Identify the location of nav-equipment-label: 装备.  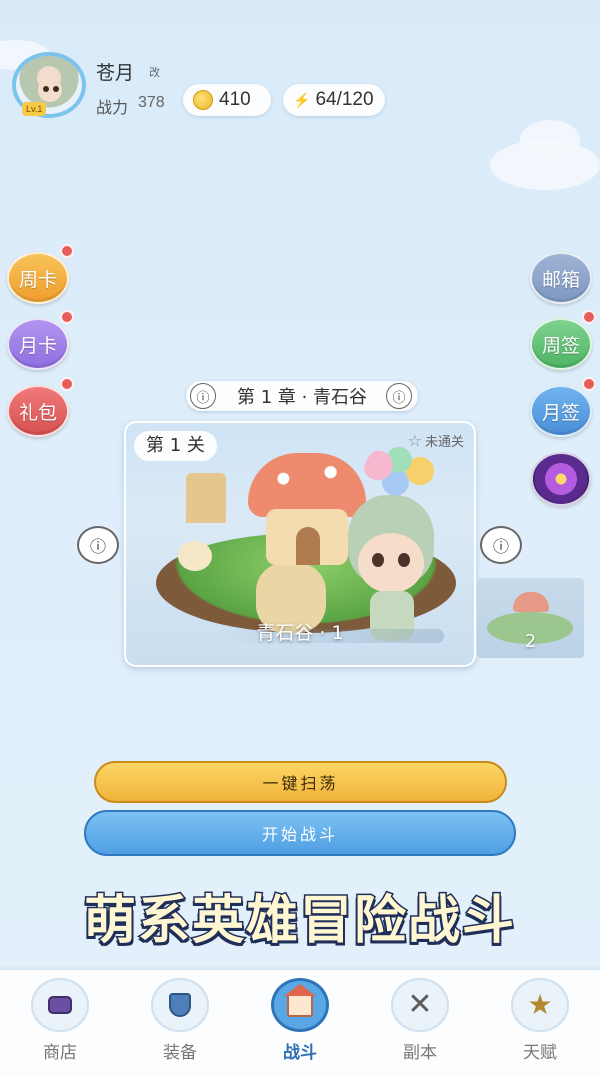
(180, 1053).